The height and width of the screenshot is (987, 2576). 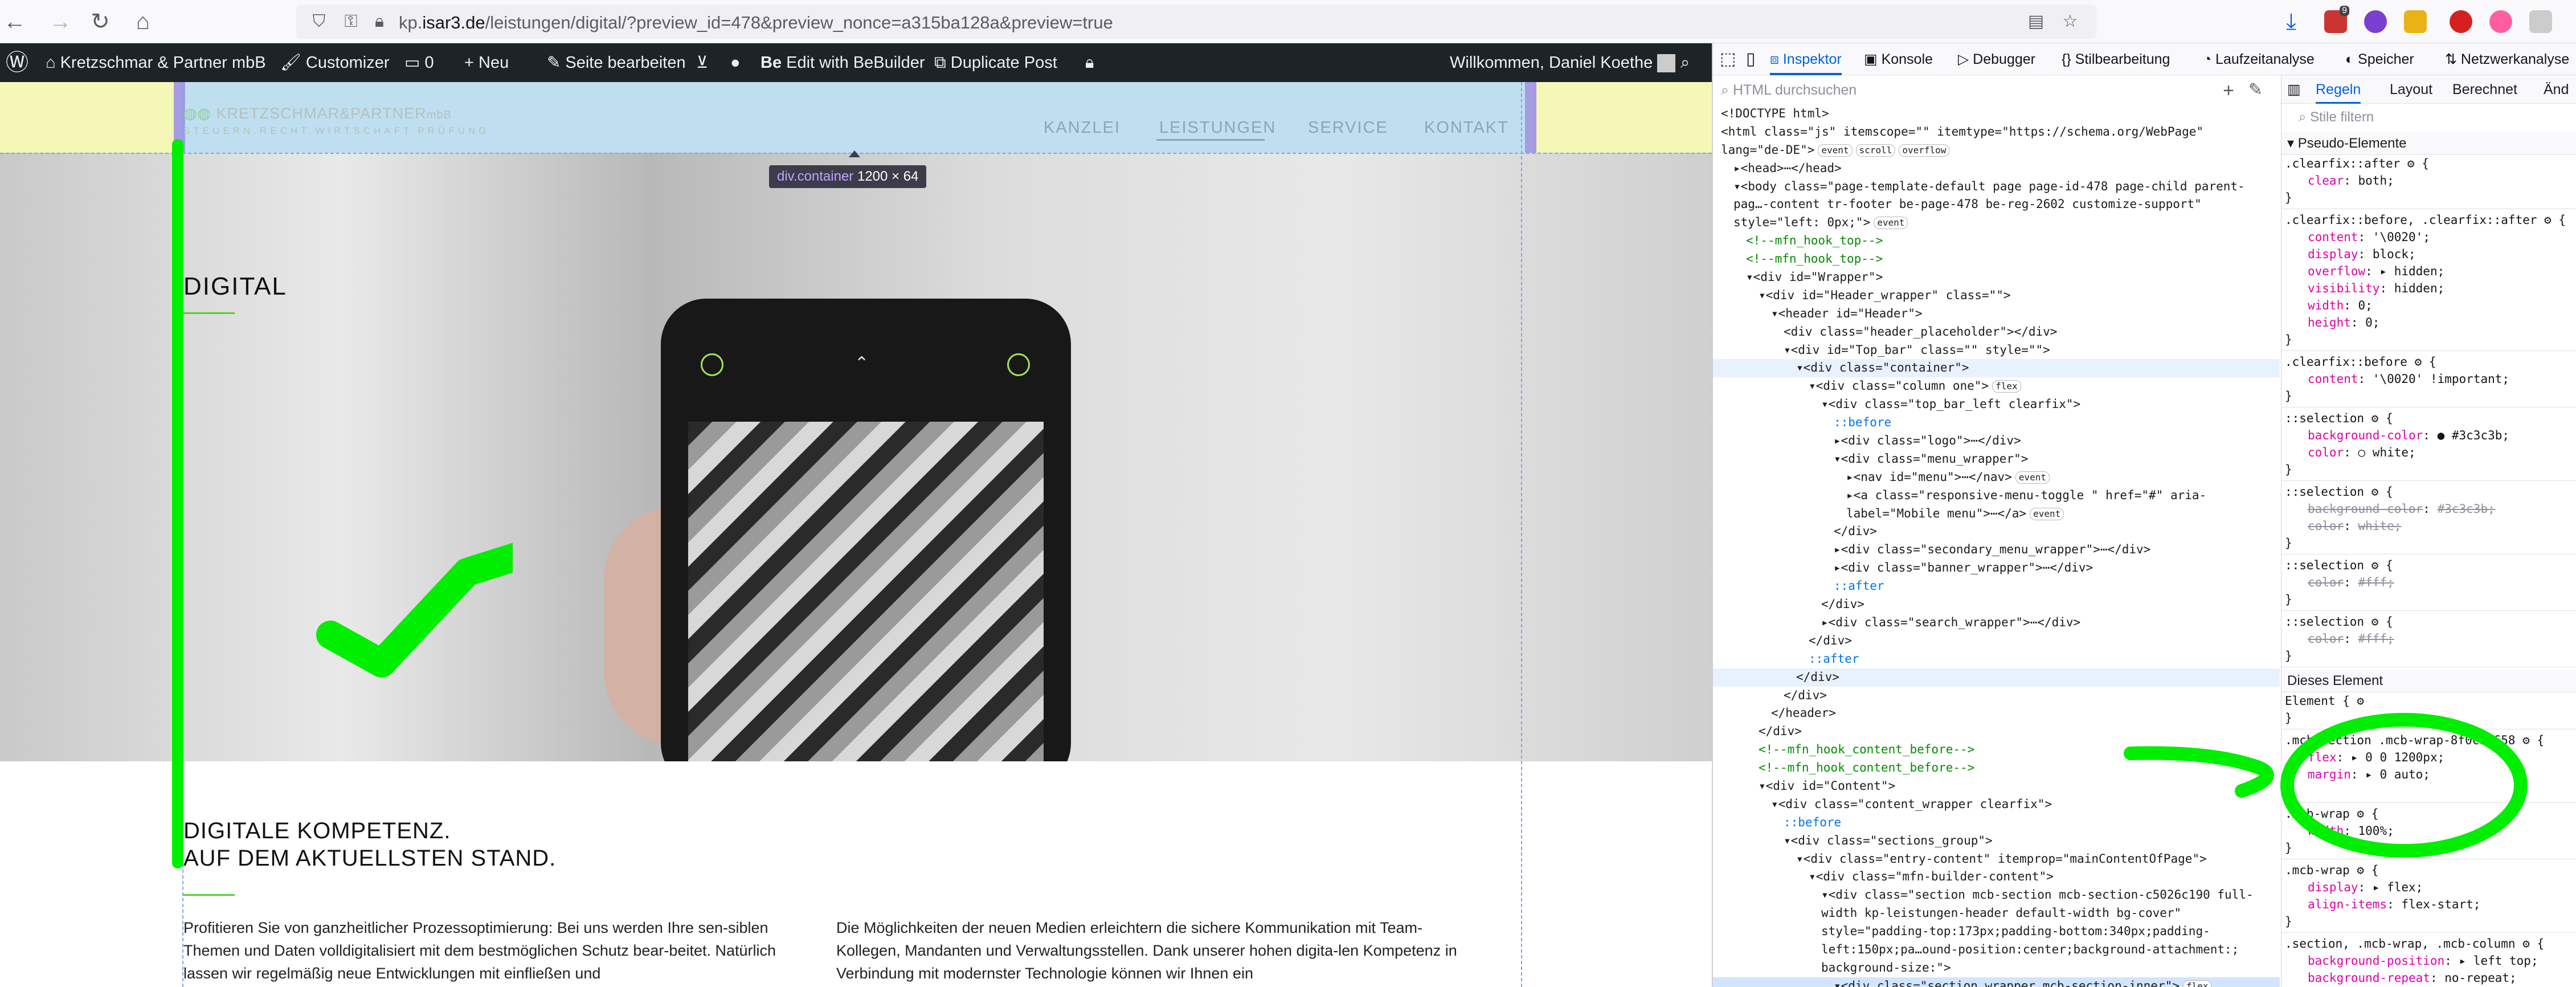 What do you see at coordinates (419, 62) in the screenshot?
I see `wp-comments: ▭ 0` at bounding box center [419, 62].